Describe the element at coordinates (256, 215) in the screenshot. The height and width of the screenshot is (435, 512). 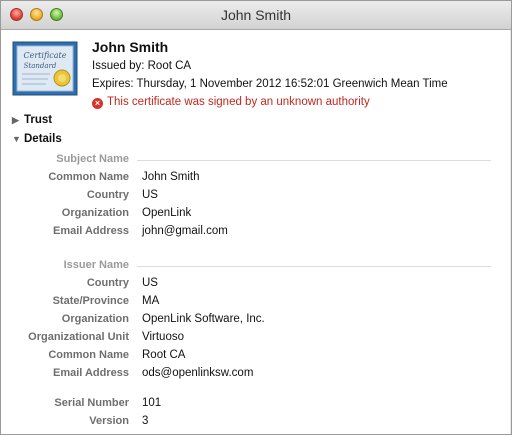
I see `subject-row: Organization OpenLink` at that location.